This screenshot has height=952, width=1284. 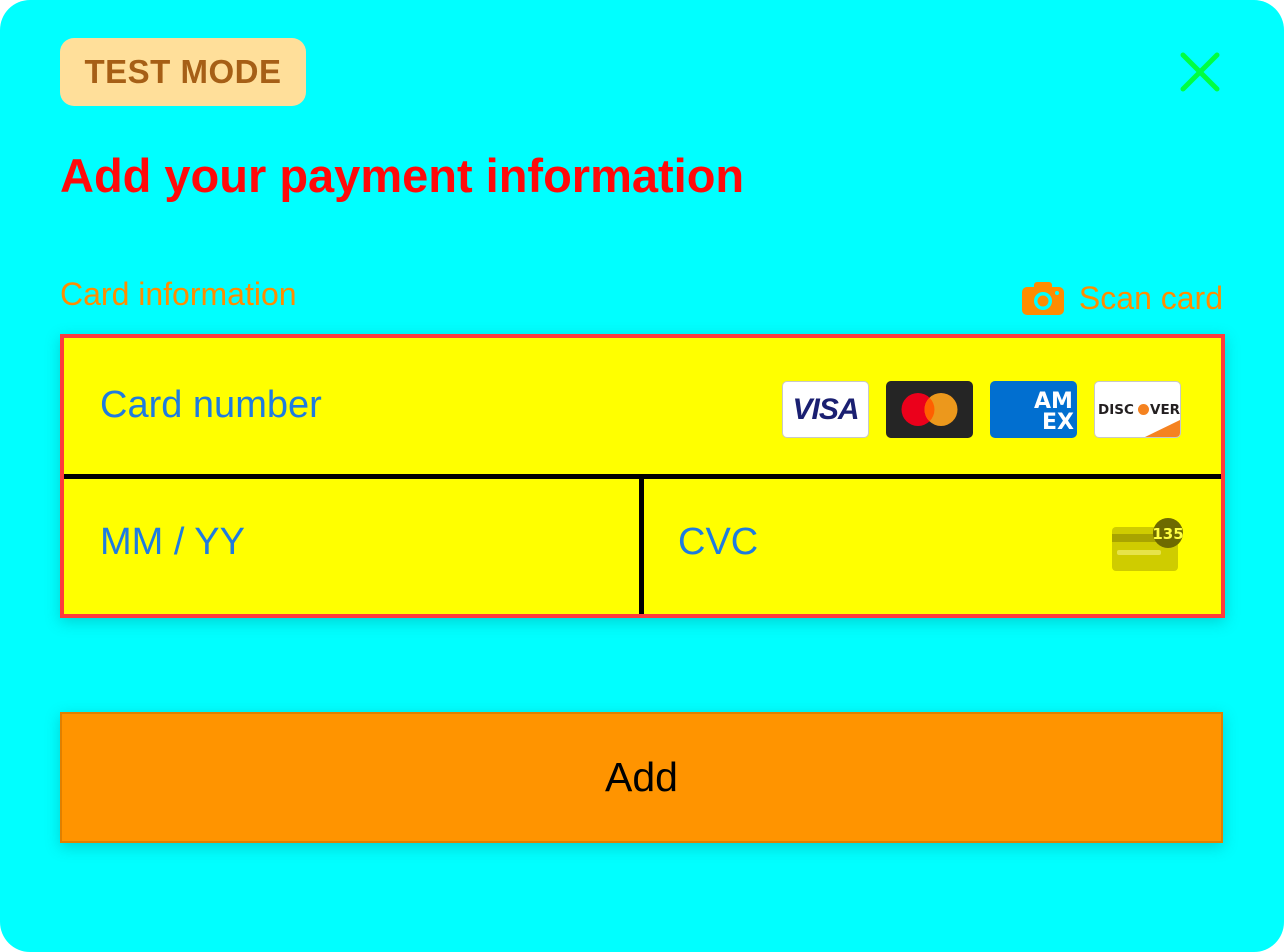 What do you see at coordinates (641, 298) in the screenshot?
I see `card-info-header: Card information Scan card` at bounding box center [641, 298].